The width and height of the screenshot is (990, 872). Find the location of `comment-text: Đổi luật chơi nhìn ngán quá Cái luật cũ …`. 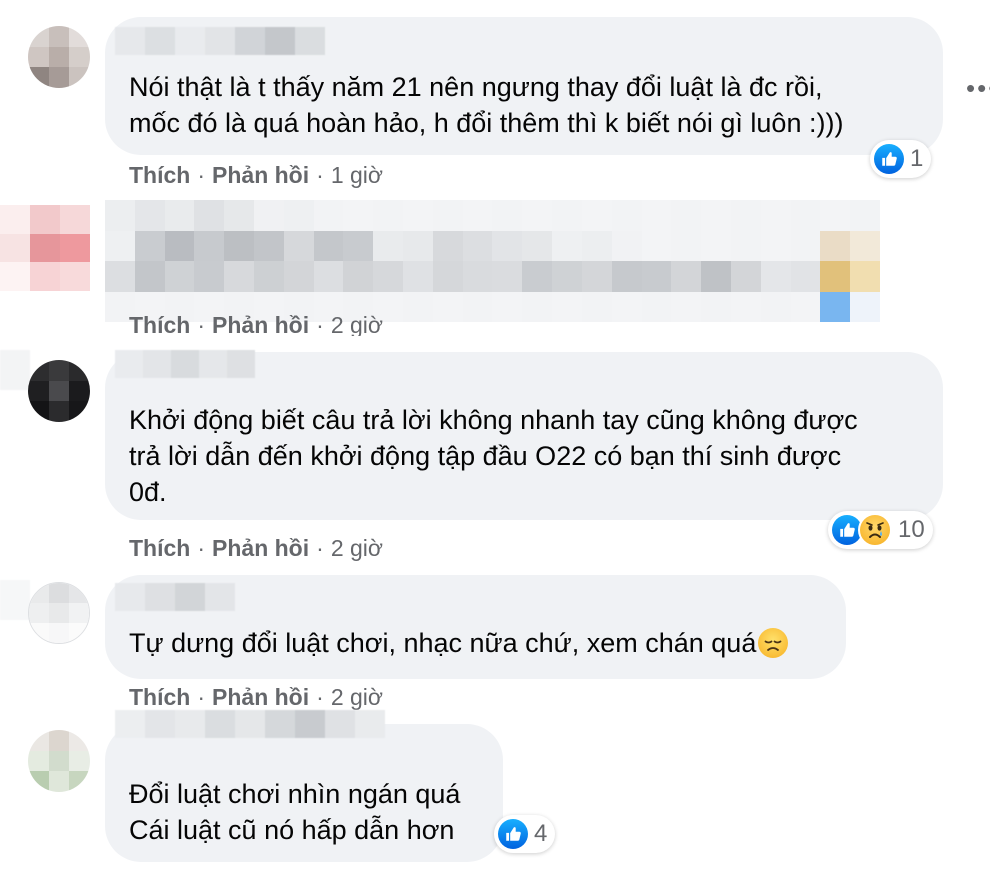

comment-text: Đổi luật chơi nhìn ngán quá Cái luật cũ … is located at coordinates (295, 812).